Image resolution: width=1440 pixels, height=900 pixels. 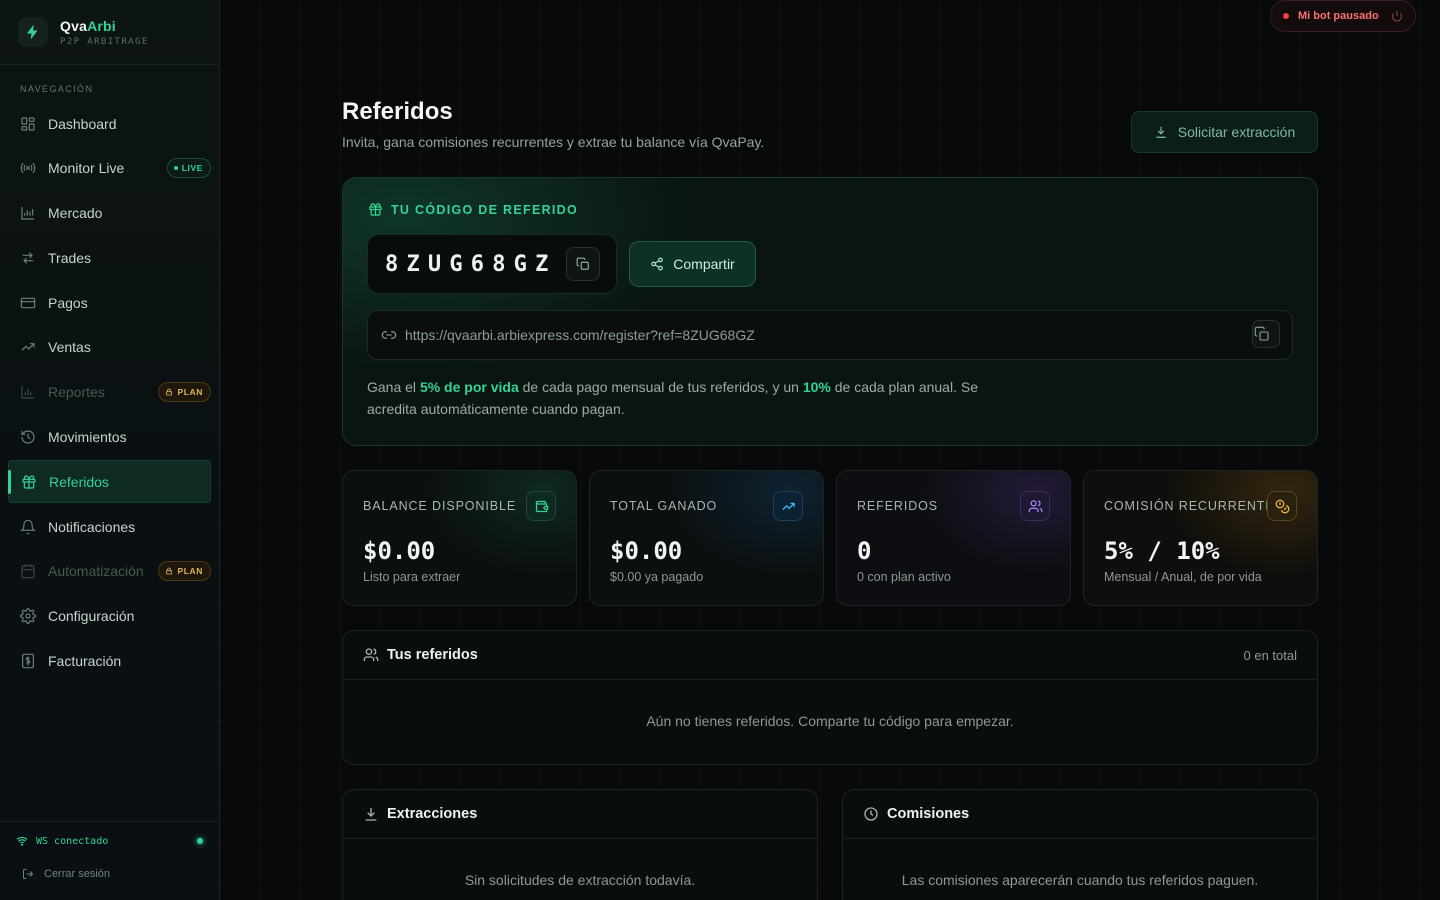 What do you see at coordinates (88, 25) in the screenshot?
I see `brand-name: QvaArbi` at bounding box center [88, 25].